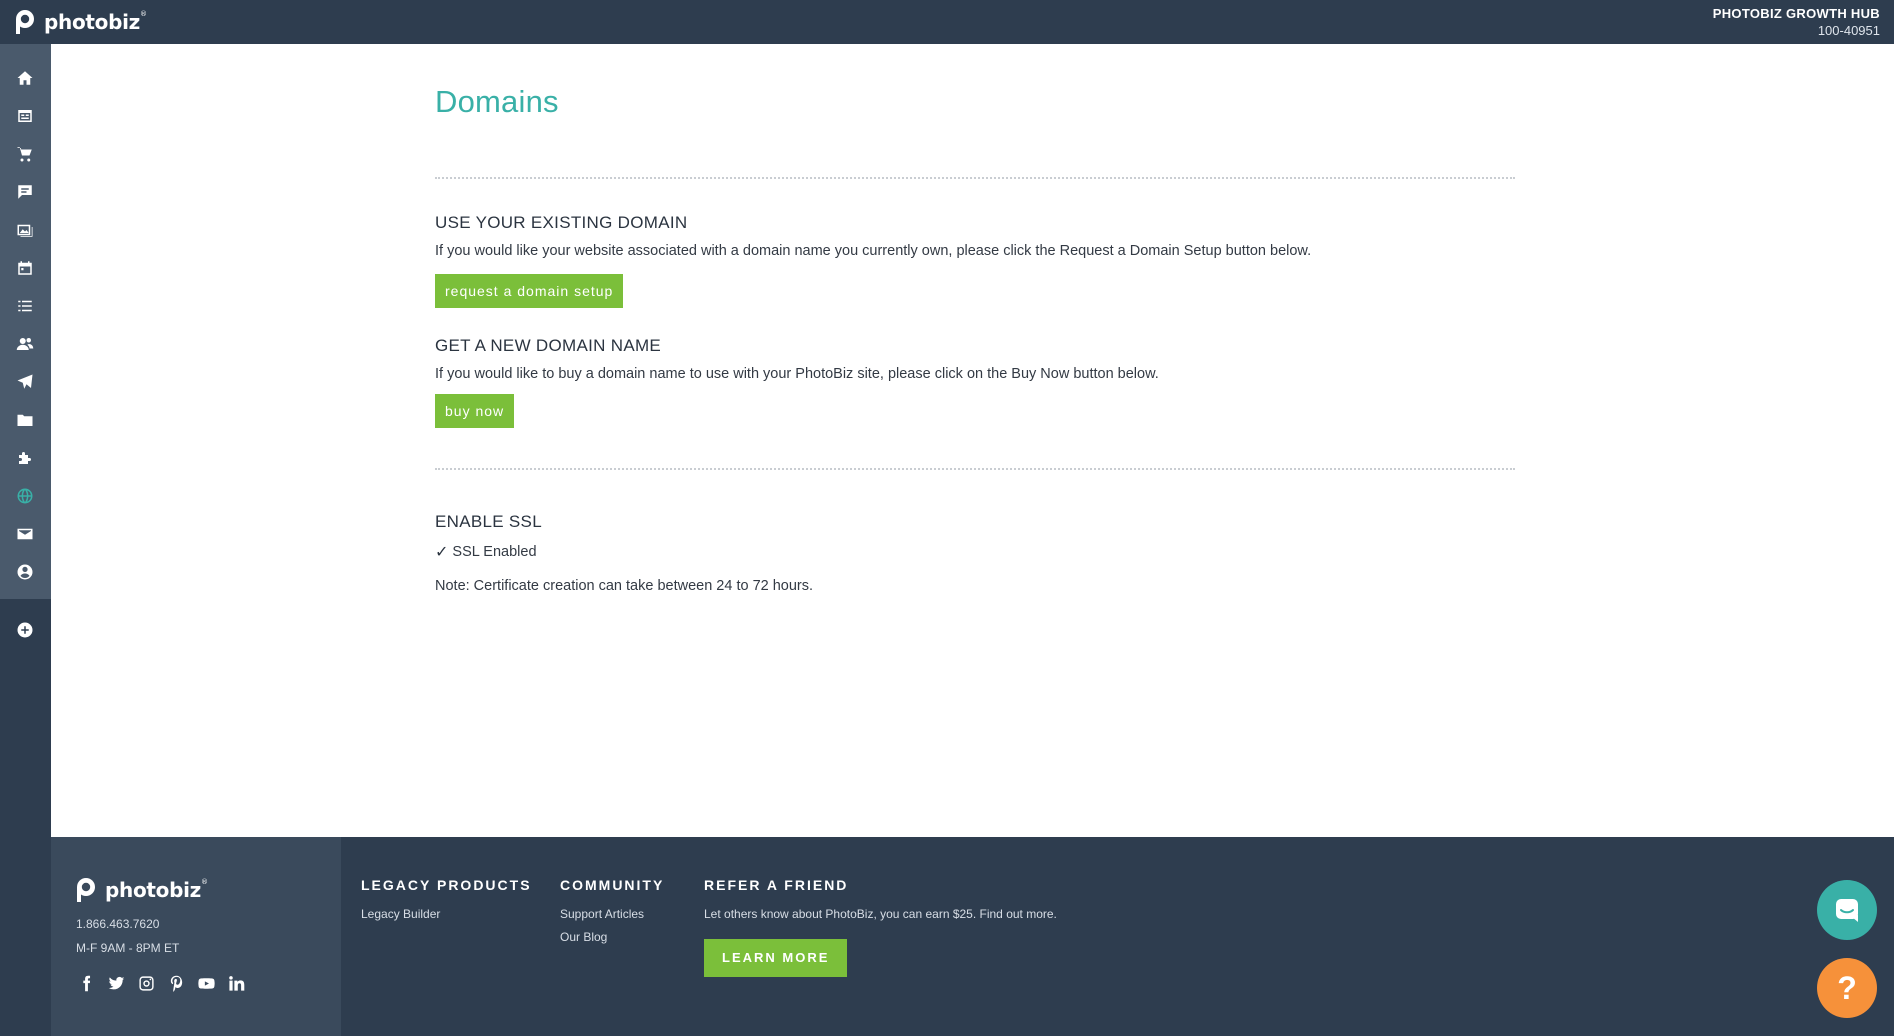  I want to click on twitter-icon, so click(116, 983).